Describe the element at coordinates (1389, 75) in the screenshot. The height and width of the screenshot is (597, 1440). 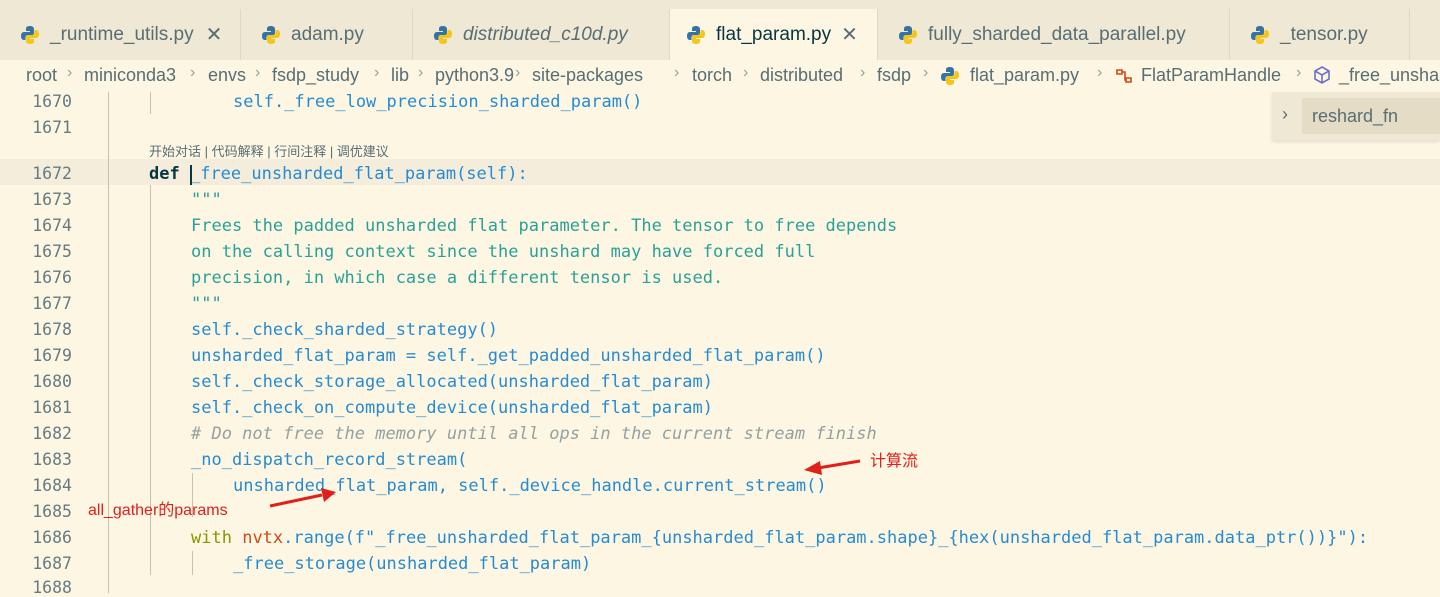
I see `breadcrumb-method: _free_unsha` at that location.